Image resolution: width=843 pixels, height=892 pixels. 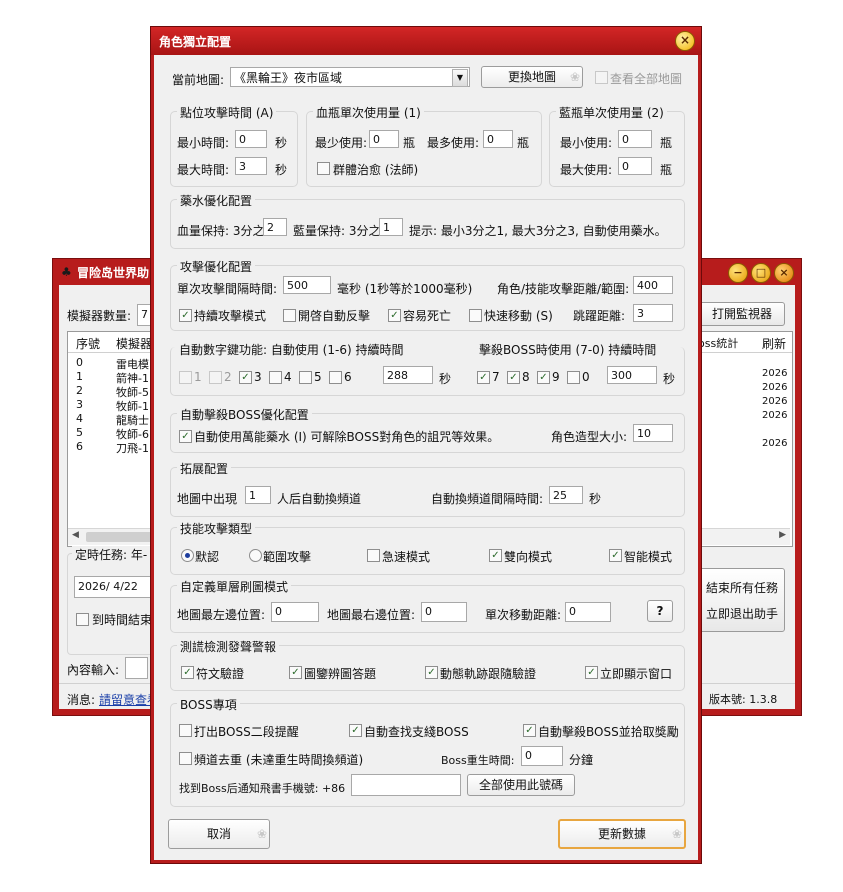 What do you see at coordinates (373, 555) in the screenshot?
I see `rapid-mode-checkbox` at bounding box center [373, 555].